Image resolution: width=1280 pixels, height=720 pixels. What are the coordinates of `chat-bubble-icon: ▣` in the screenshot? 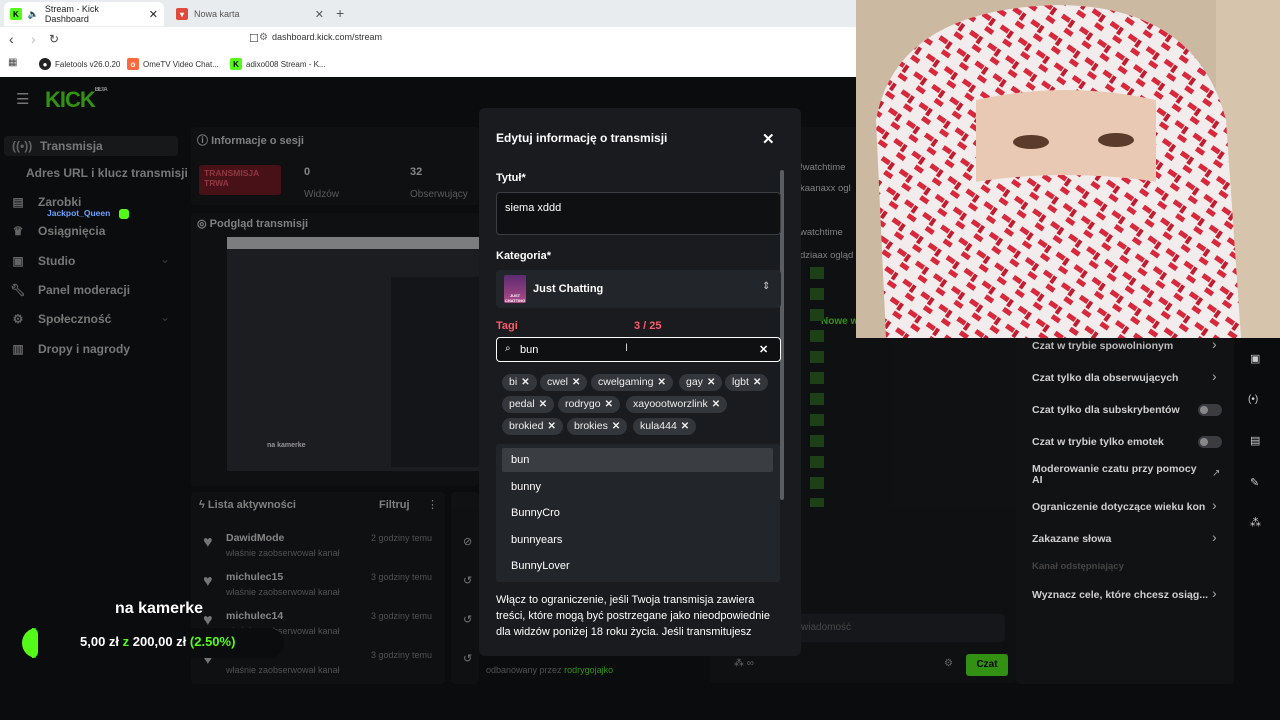 It's located at (1255, 358).